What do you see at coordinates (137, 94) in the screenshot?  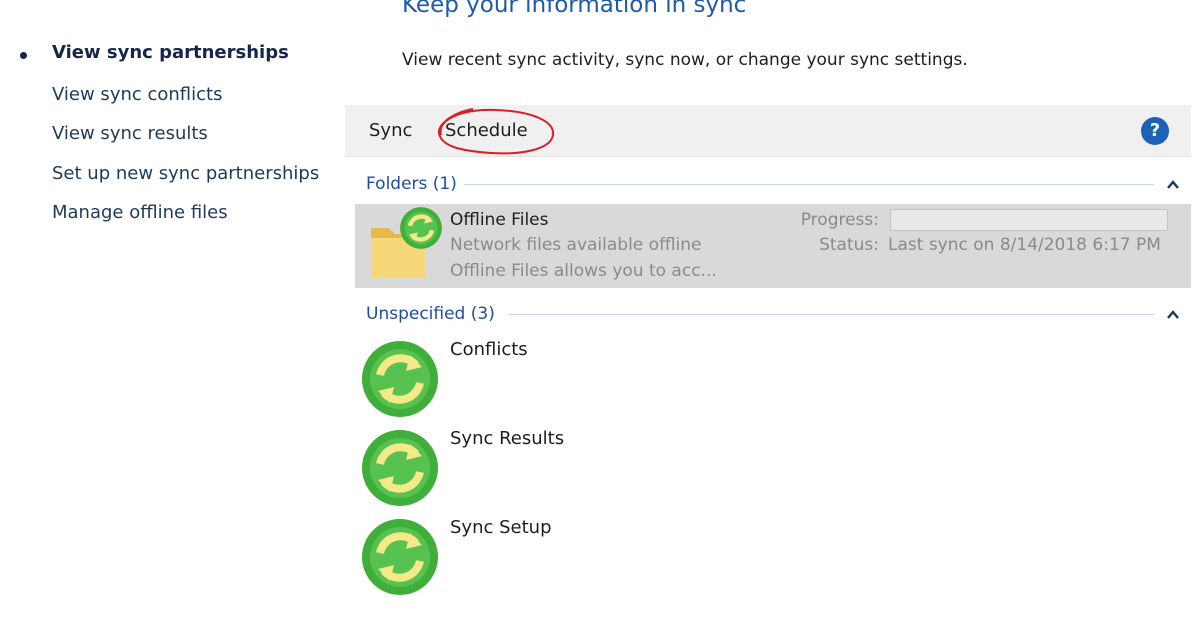 I see `sidebar-item-view-sync-conflicts: View sync conflicts` at bounding box center [137, 94].